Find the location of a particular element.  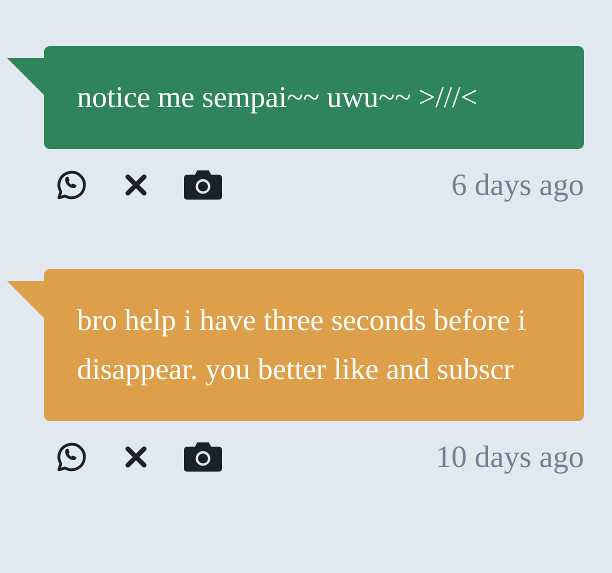

message-text: notice me sempai~~ uwu~~ >///< is located at coordinates (277, 98).